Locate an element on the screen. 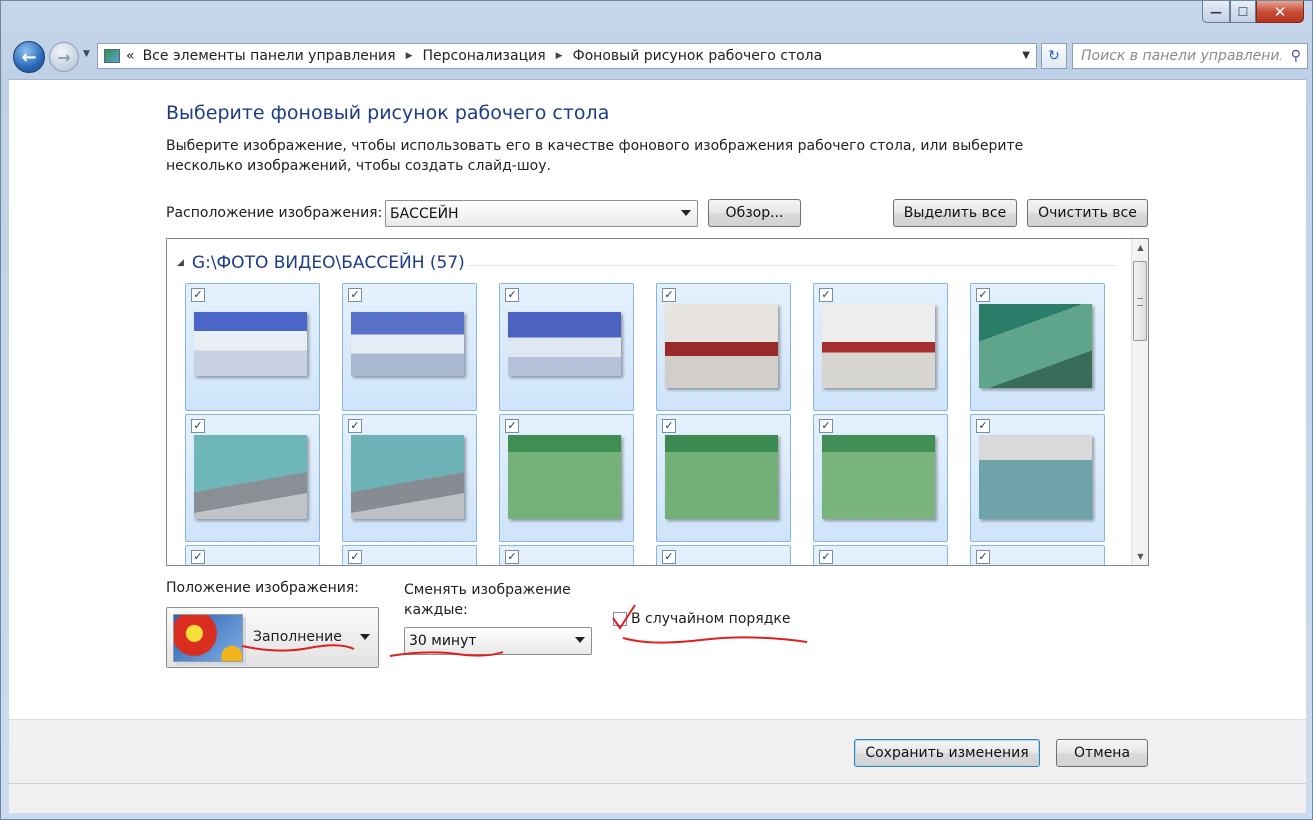 This screenshot has height=820, width=1313. maximize-button: ☐ is located at coordinates (1243, 12).